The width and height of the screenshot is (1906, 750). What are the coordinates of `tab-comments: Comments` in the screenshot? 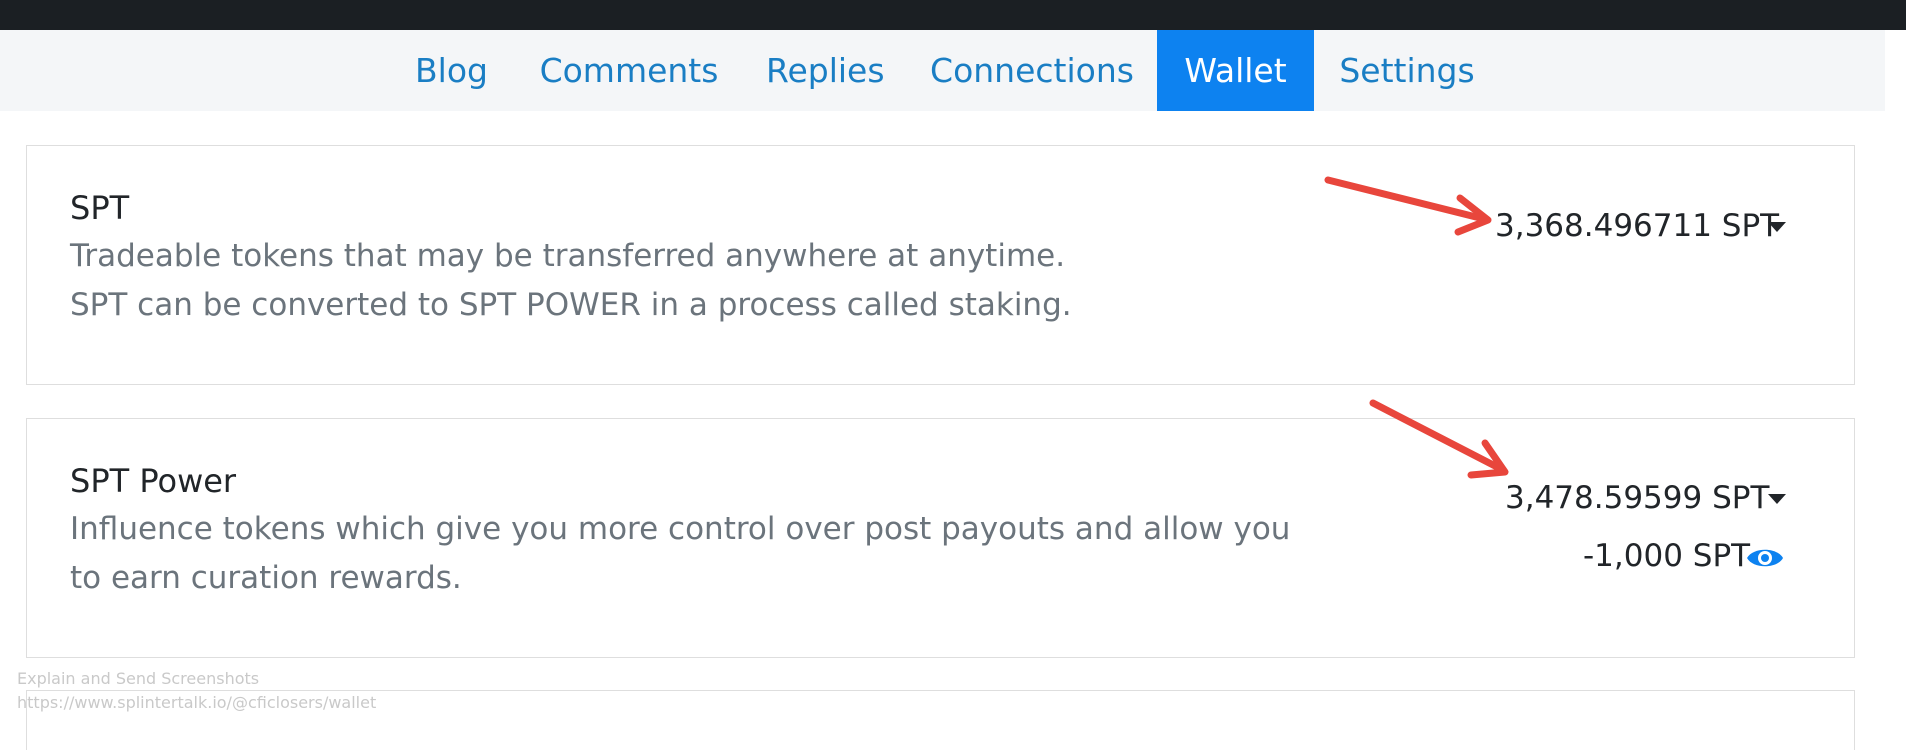 It's located at (629, 70).